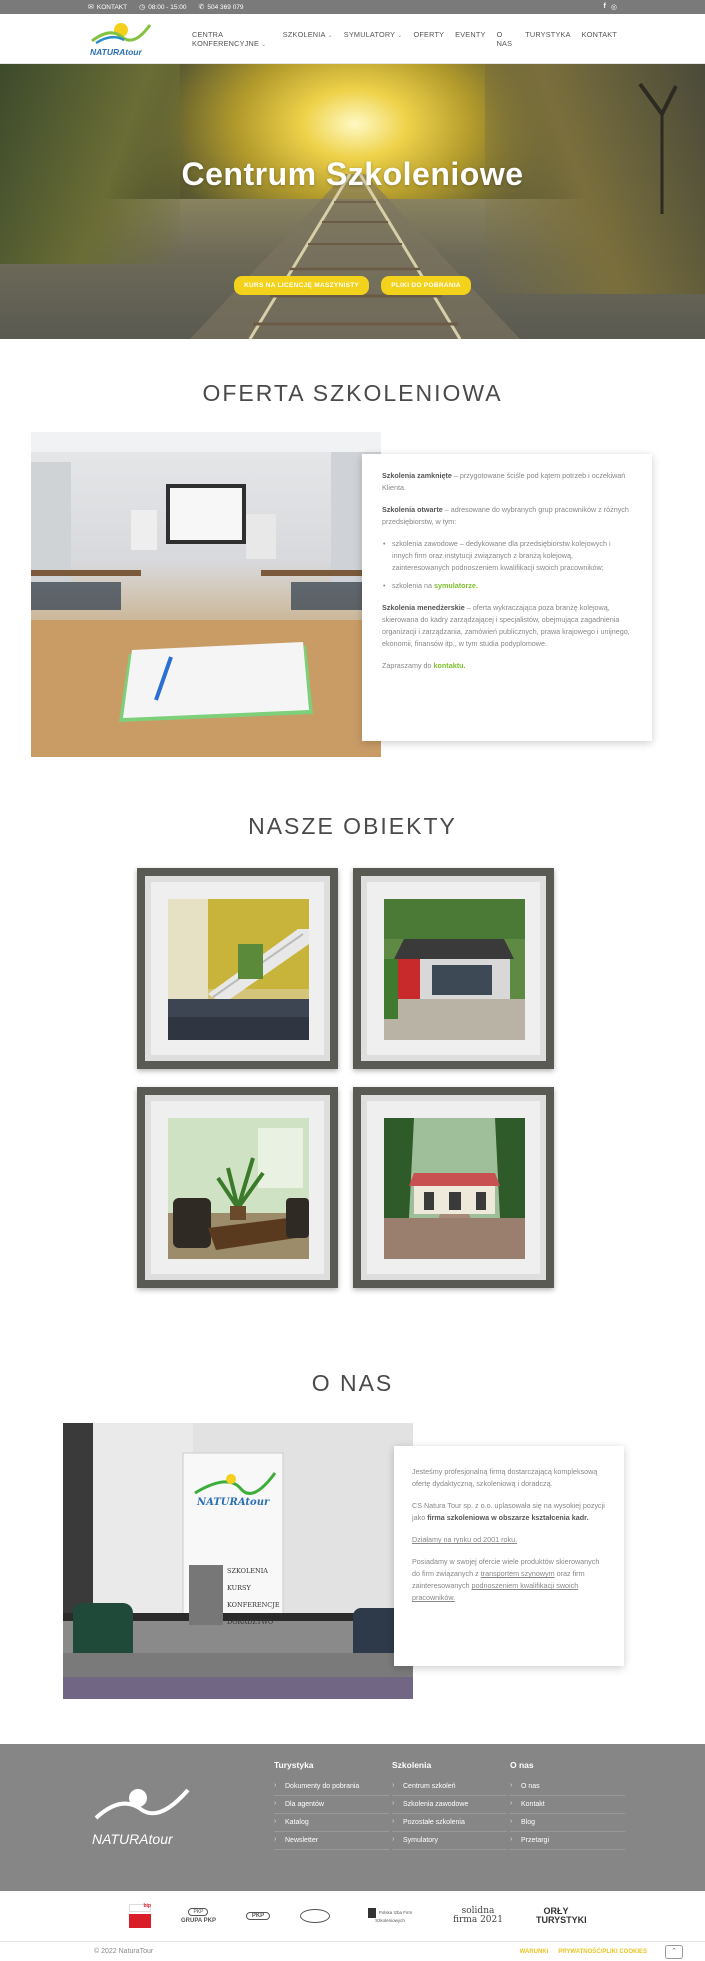  What do you see at coordinates (506, 39) in the screenshot?
I see `nav-o-nas: O NAS` at bounding box center [506, 39].